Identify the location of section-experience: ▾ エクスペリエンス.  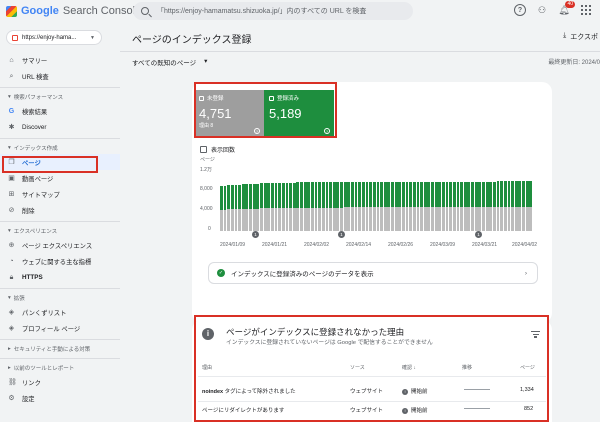
(60, 231).